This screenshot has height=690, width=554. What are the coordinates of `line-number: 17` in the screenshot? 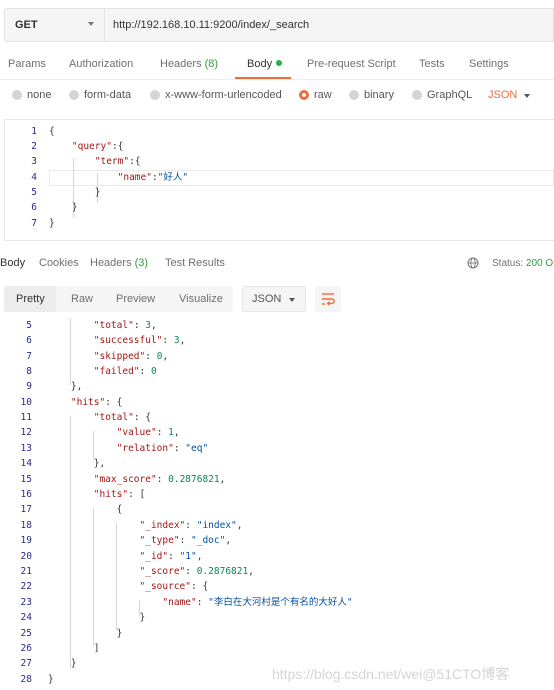 It's located at (26, 509).